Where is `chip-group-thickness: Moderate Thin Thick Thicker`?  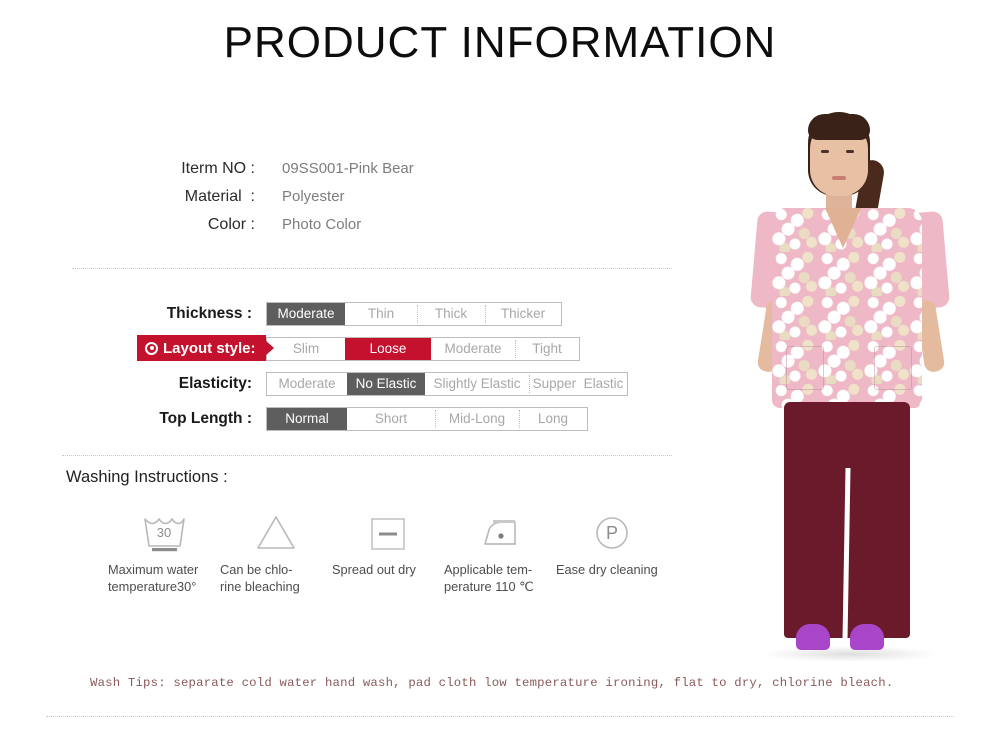
chip-group-thickness: Moderate Thin Thick Thicker is located at coordinates (414, 313).